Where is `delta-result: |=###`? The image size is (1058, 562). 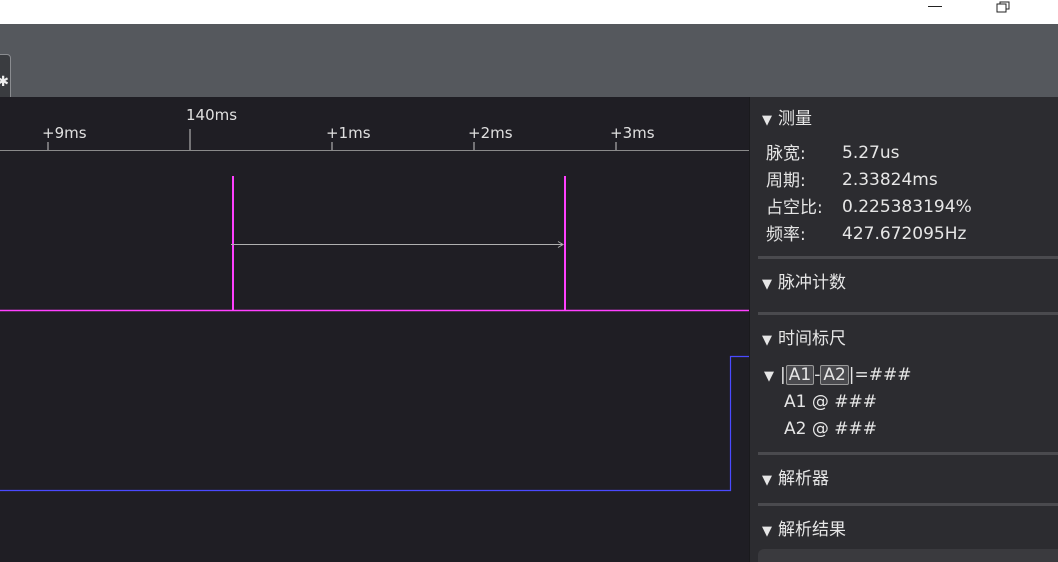
delta-result: |=### is located at coordinates (880, 375).